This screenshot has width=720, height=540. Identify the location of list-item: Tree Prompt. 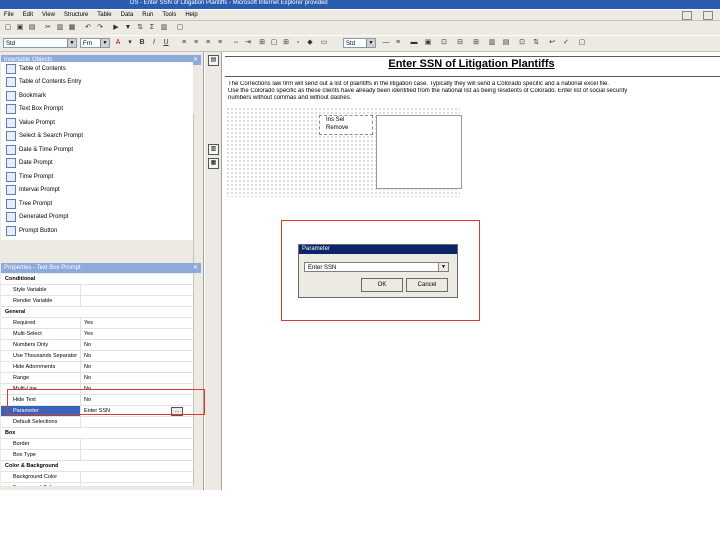
(97, 204).